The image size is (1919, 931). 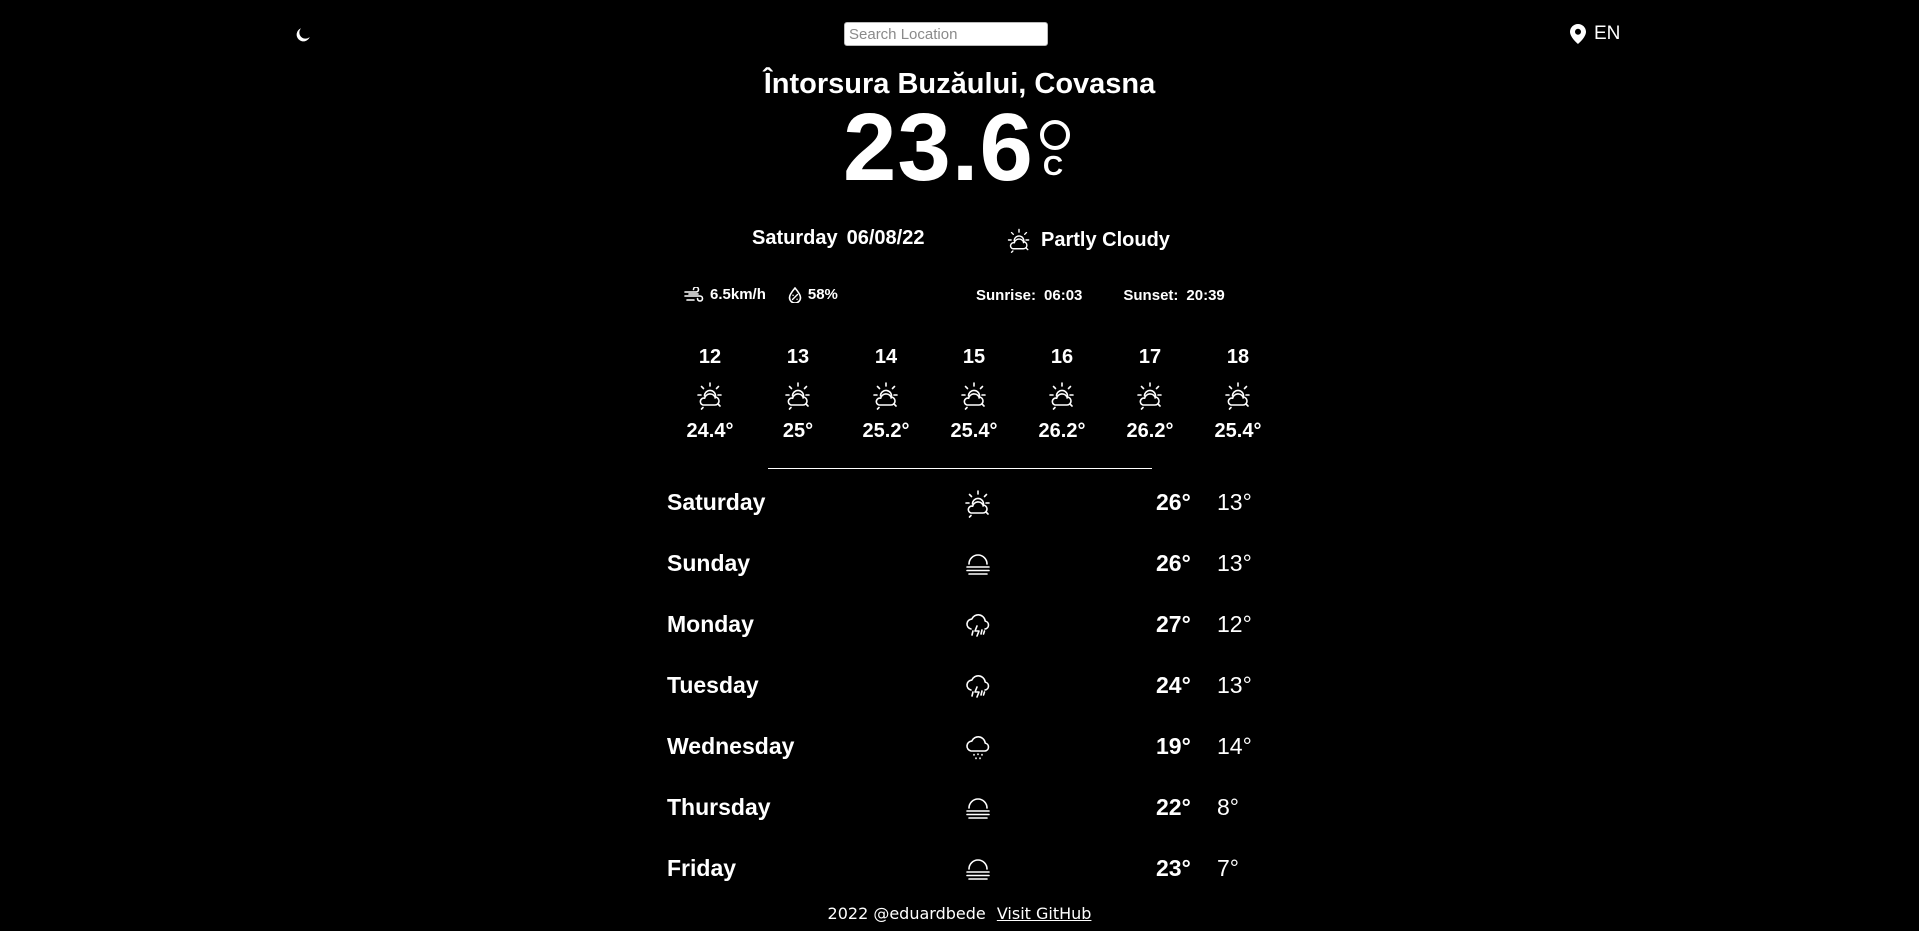 I want to click on day-max-temp: 19°, so click(x=1173, y=746).